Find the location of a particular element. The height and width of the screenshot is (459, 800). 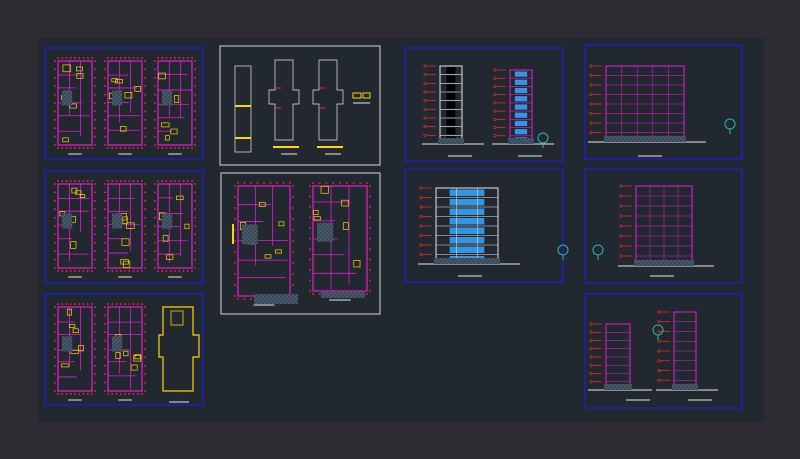

structural-plan is located at coordinates (302, 107).